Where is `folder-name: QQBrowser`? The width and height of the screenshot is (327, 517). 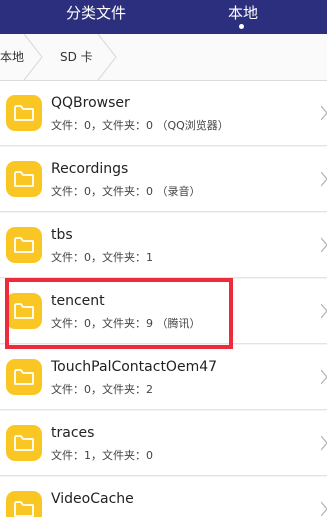
folder-name: QQBrowser is located at coordinates (90, 103).